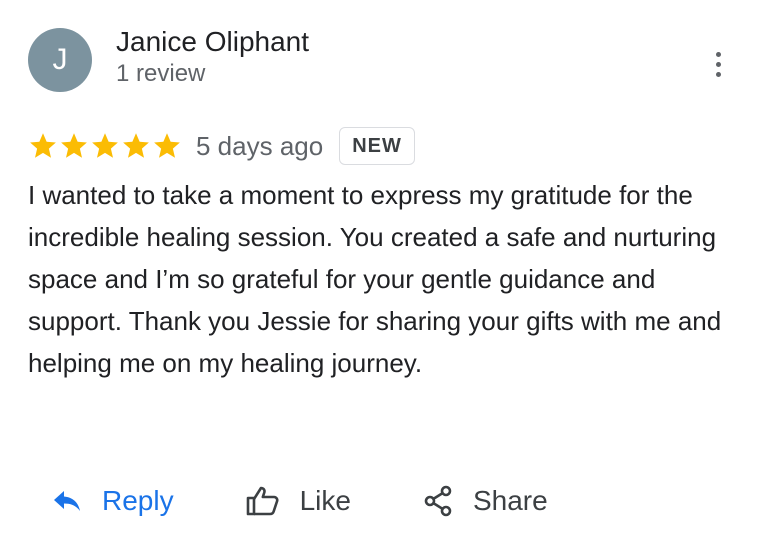 The width and height of the screenshot is (762, 558). I want to click on reviewer-info: Janice Oliphant 1 review, so click(212, 57).